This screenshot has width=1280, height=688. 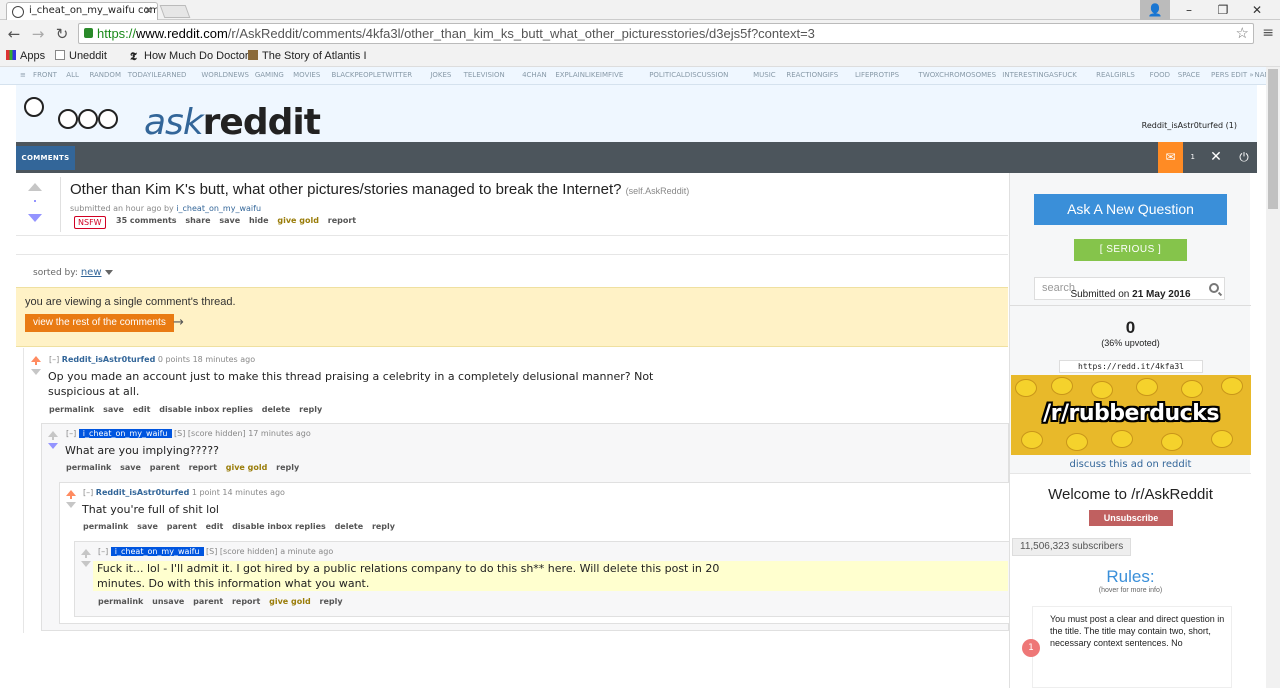 I want to click on subreddit-link: SPACE, so click(x=1189, y=75).